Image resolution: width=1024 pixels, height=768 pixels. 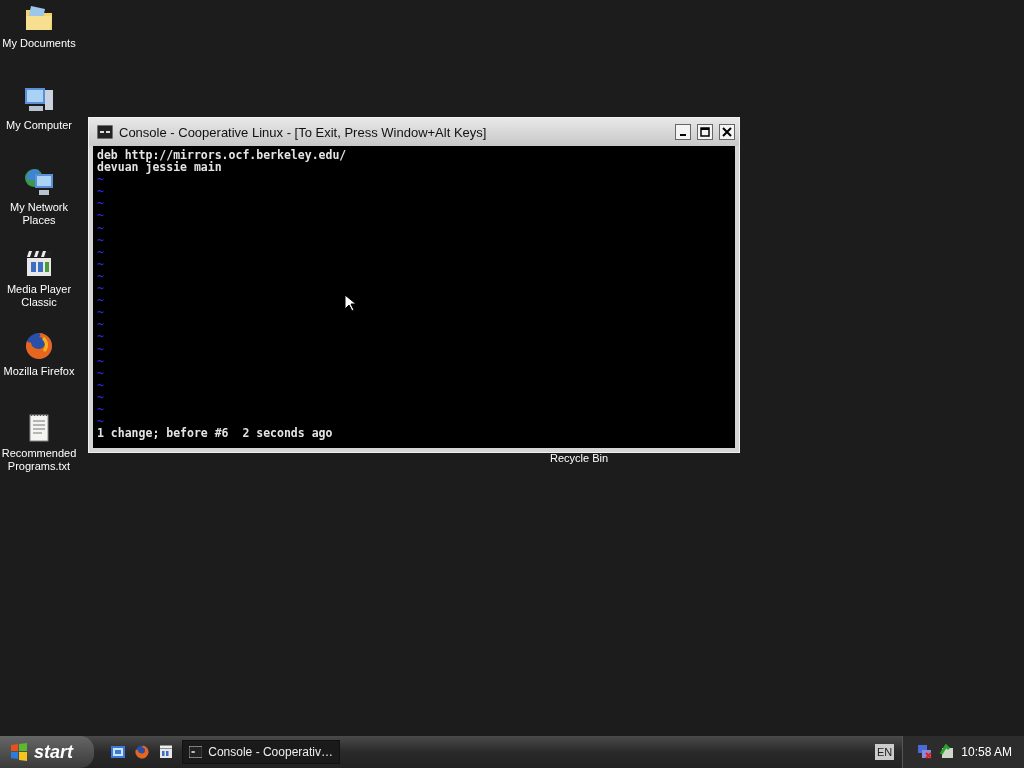 I want to click on maximize-button, so click(x=705, y=132).